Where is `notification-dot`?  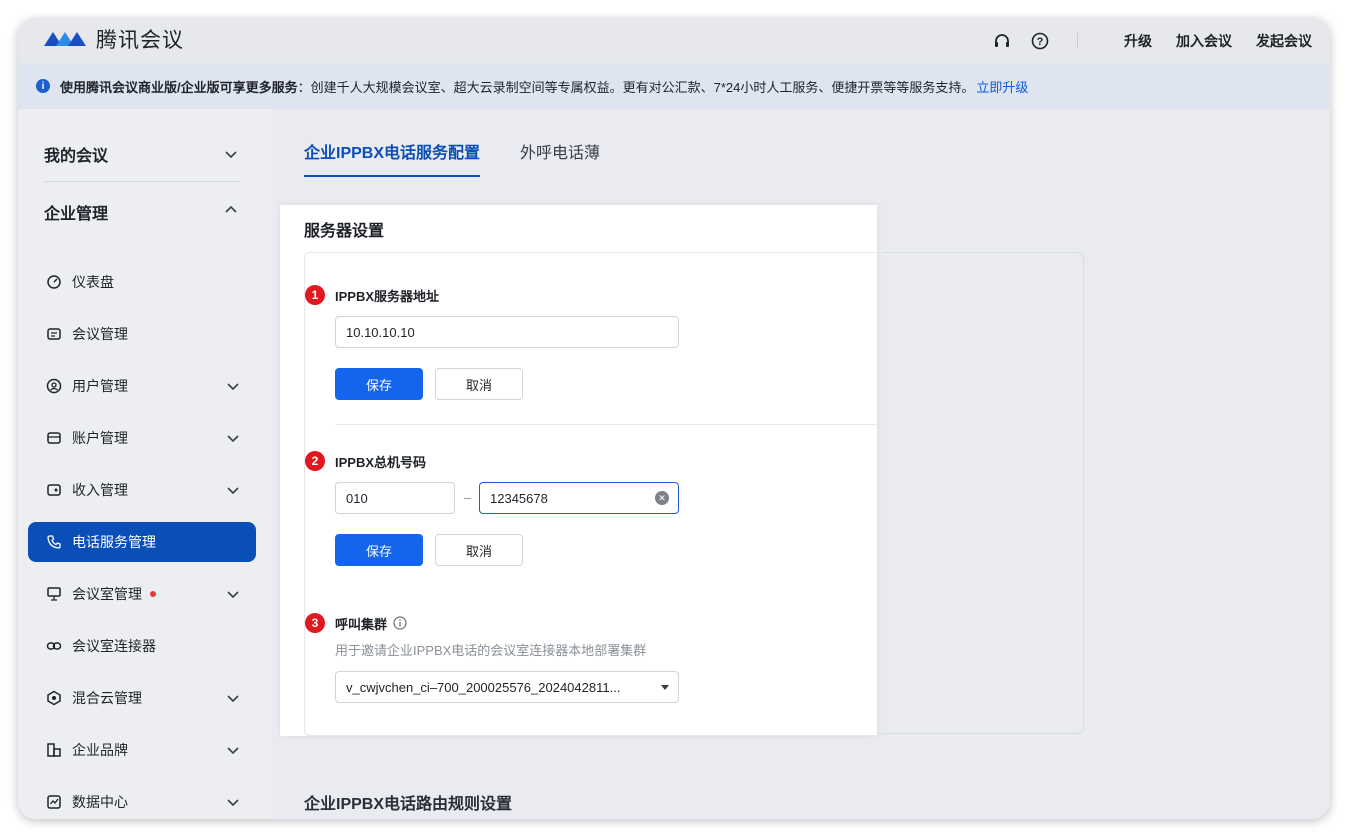
notification-dot is located at coordinates (153, 594).